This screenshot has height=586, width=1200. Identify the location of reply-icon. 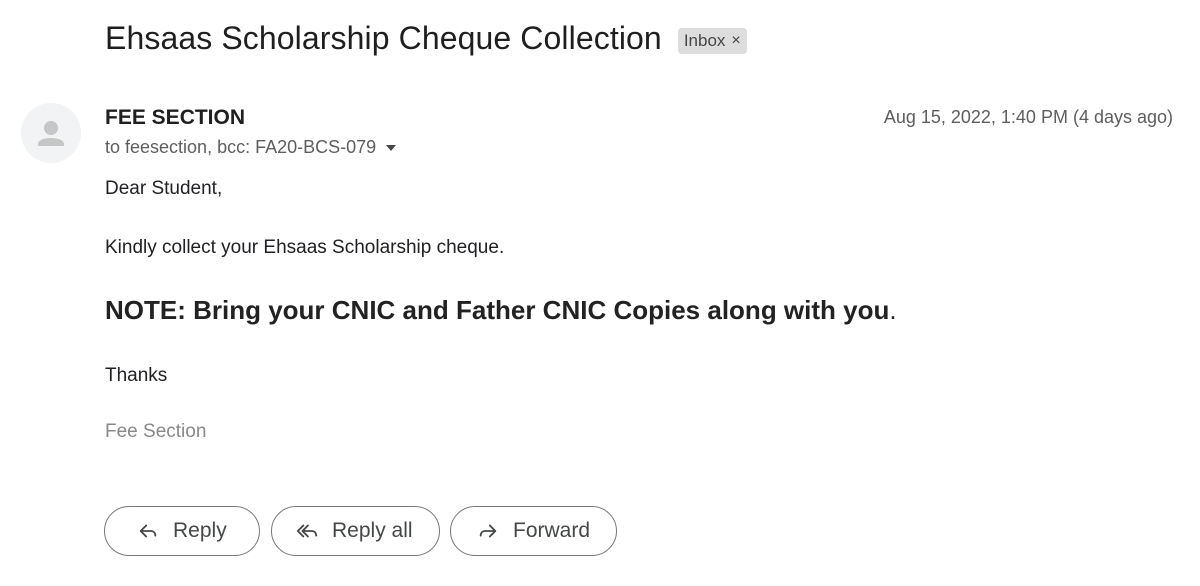
(148, 531).